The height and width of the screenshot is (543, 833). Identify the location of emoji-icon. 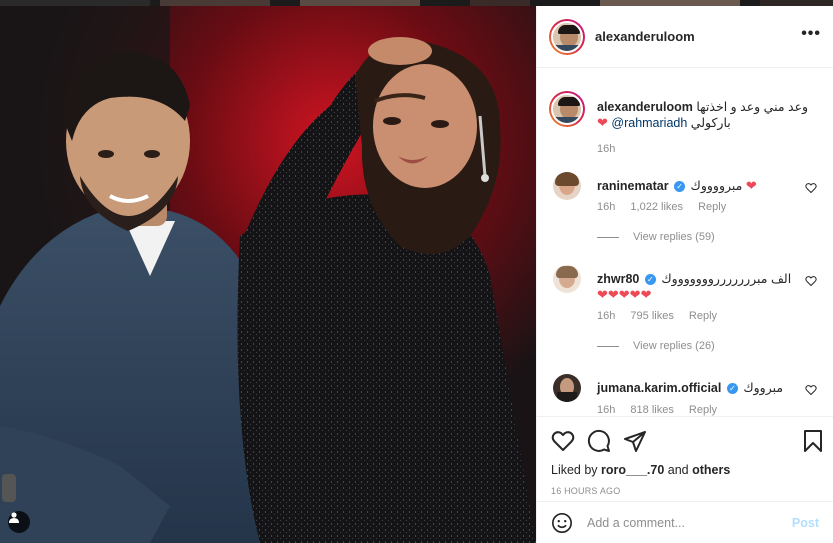
(562, 523).